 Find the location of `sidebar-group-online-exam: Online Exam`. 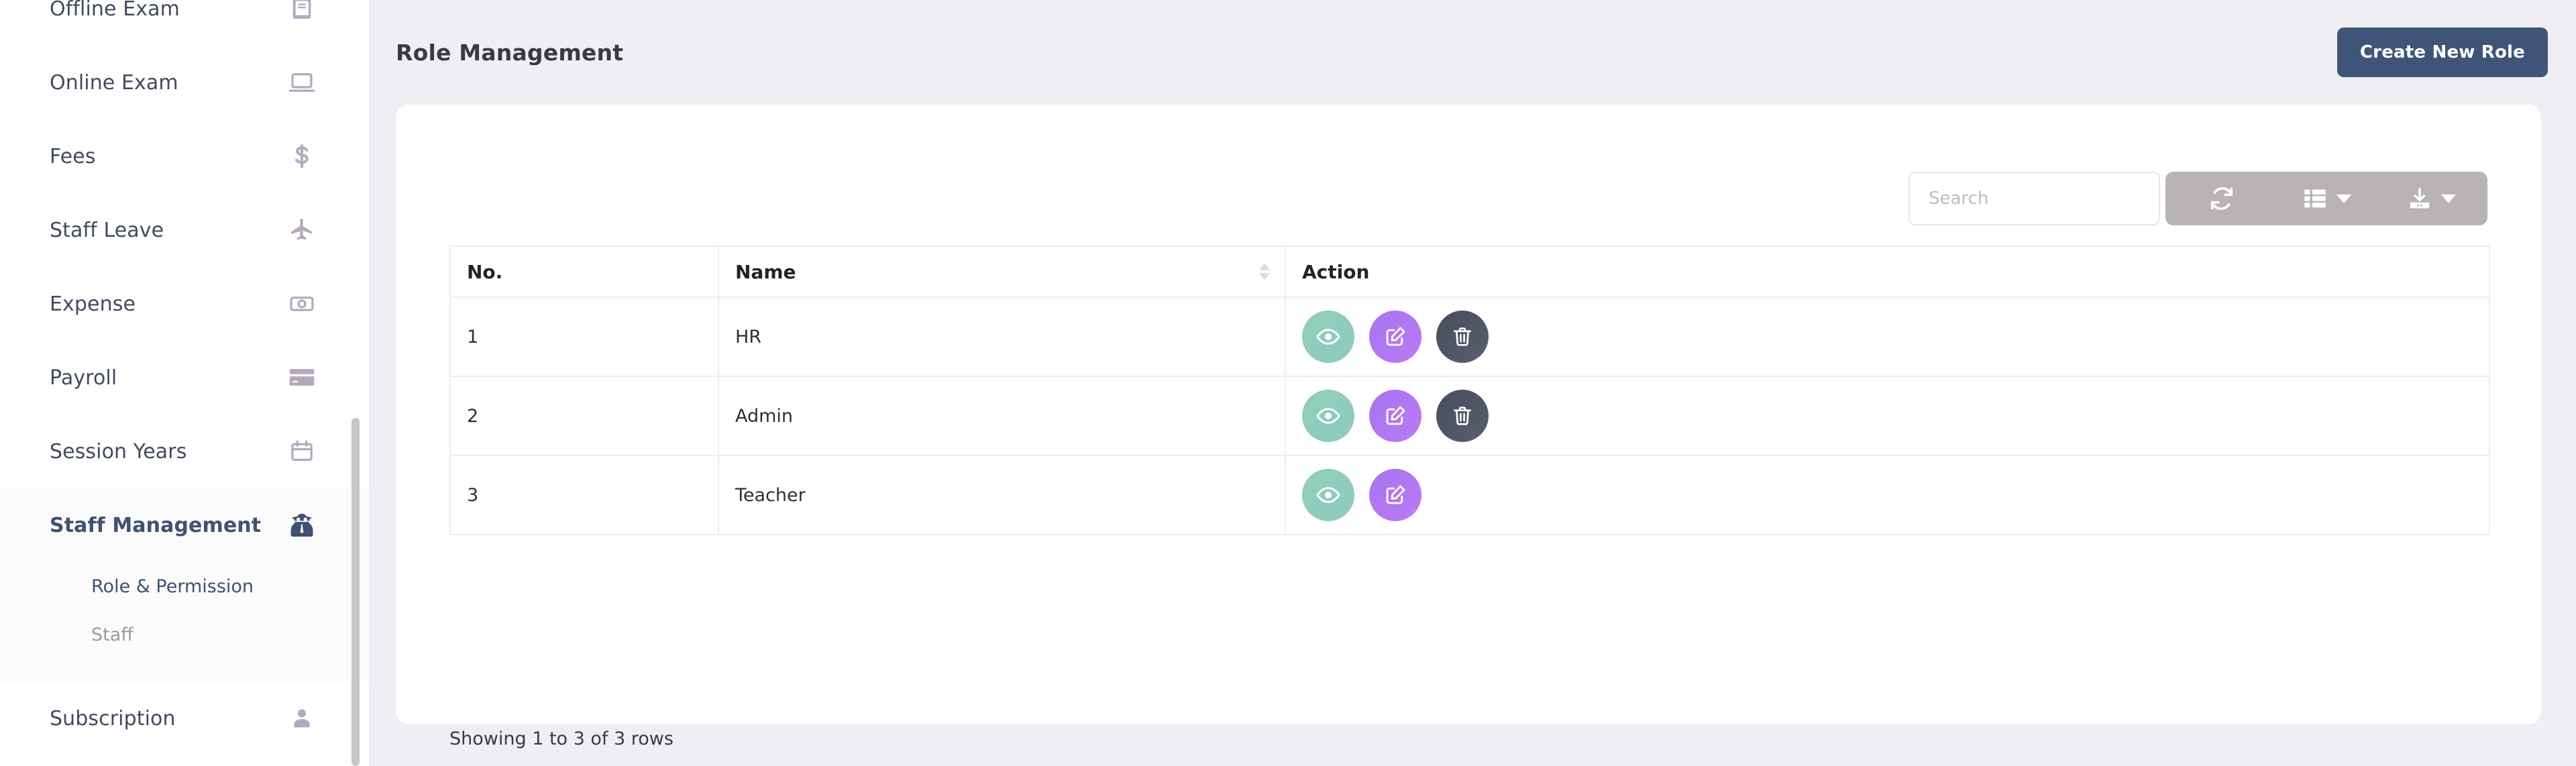

sidebar-group-online-exam: Online Exam is located at coordinates (184, 82).